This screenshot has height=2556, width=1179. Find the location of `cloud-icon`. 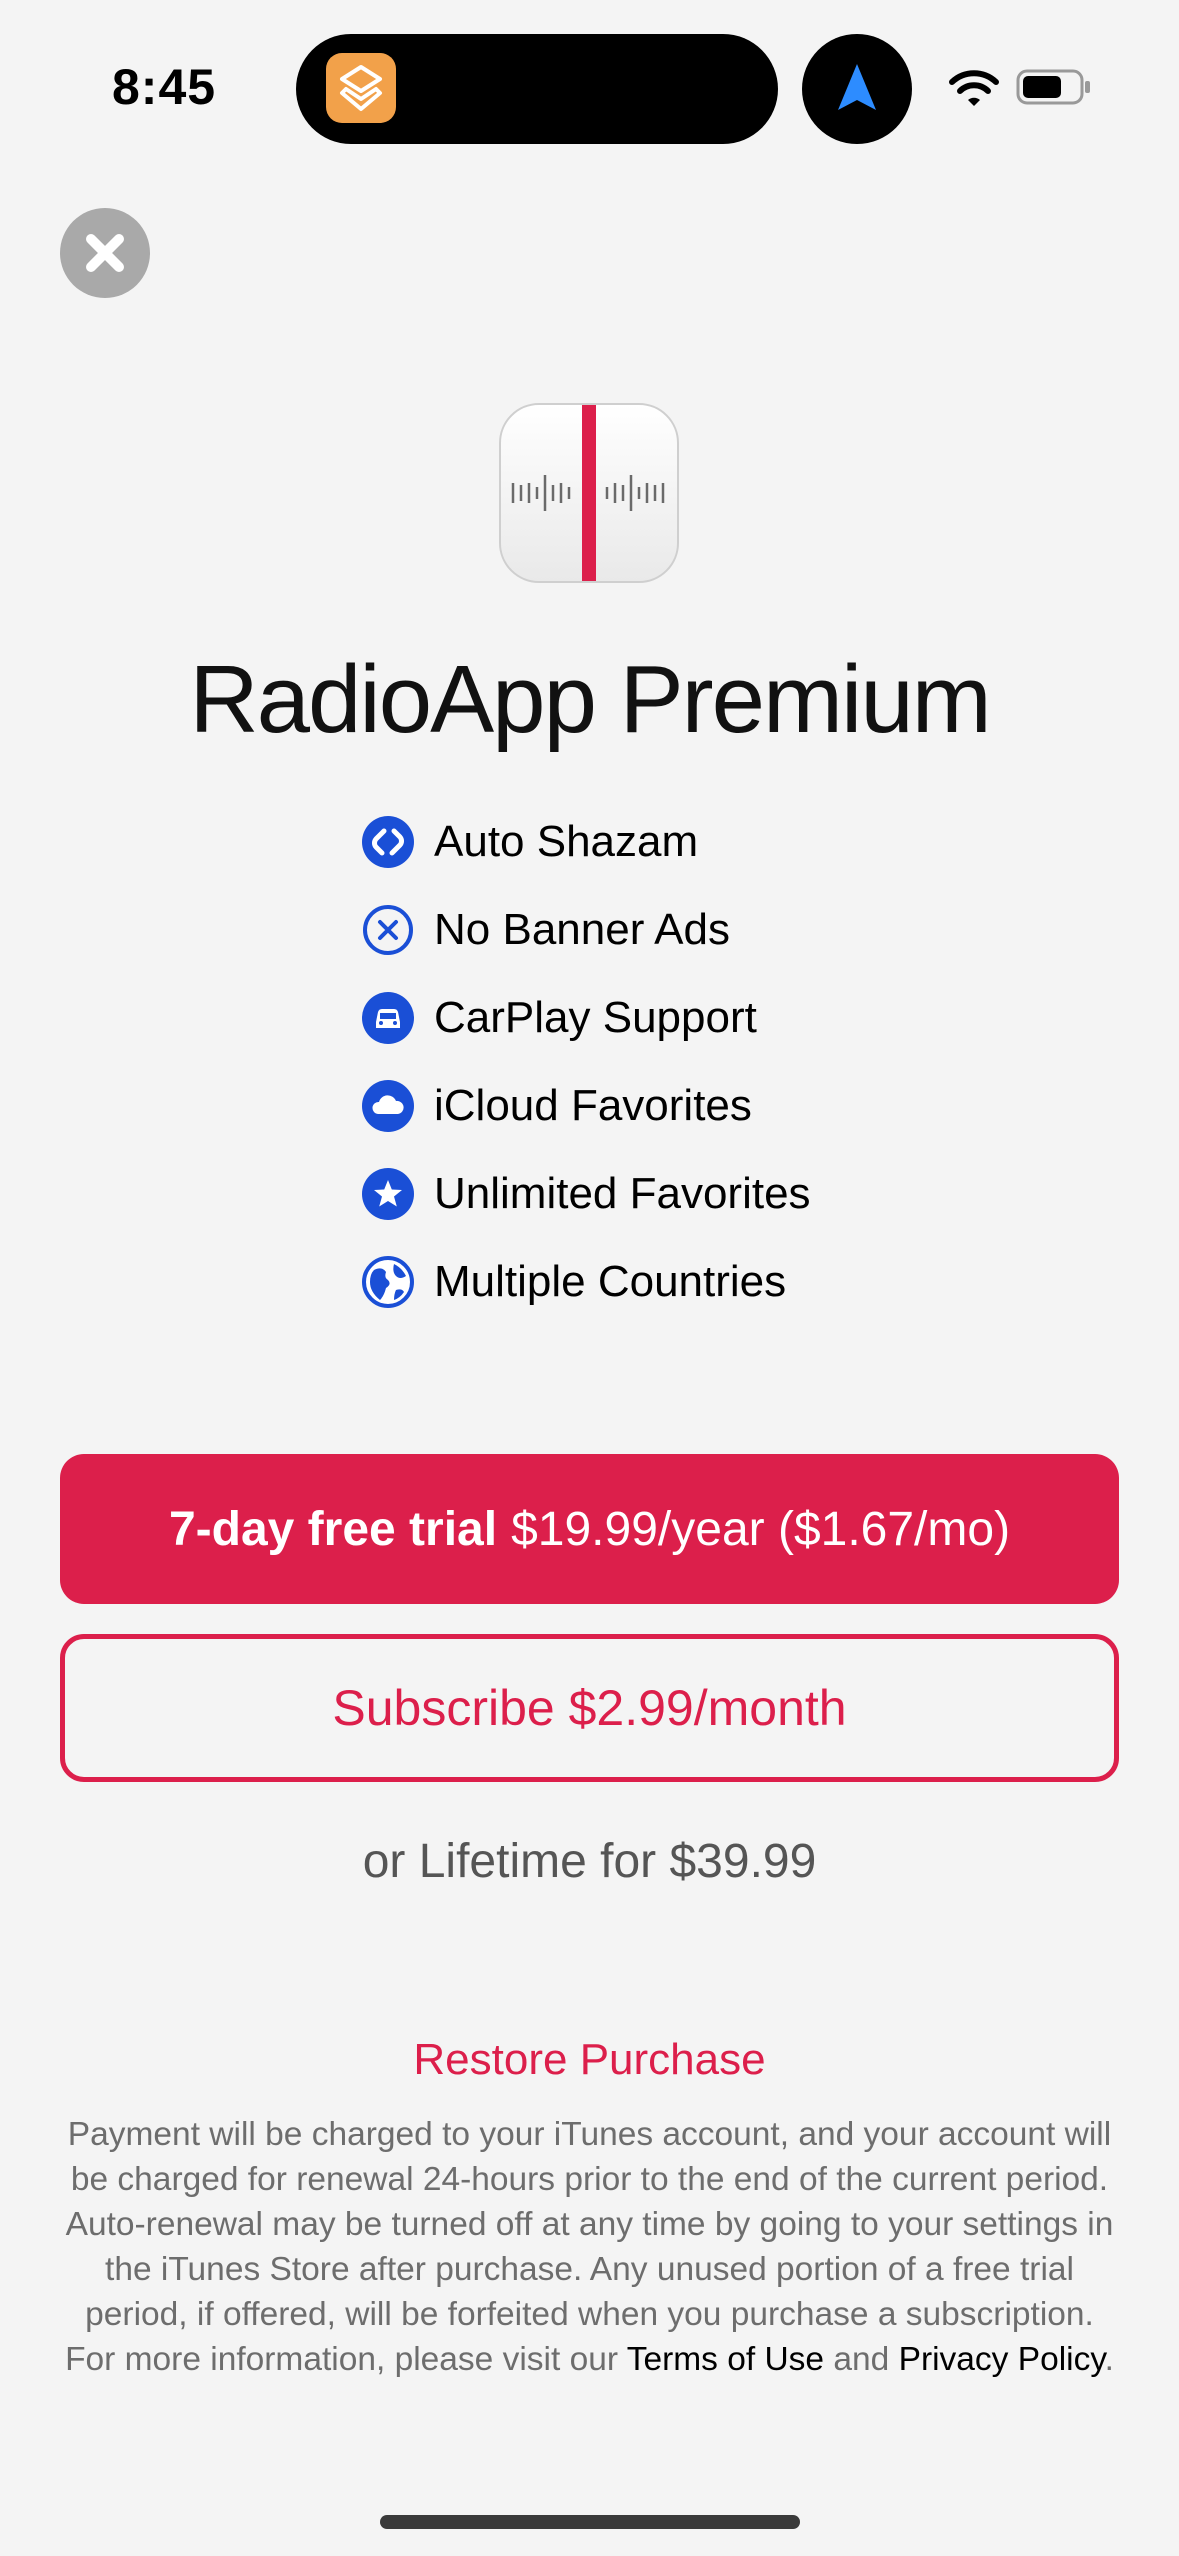

cloud-icon is located at coordinates (388, 1106).